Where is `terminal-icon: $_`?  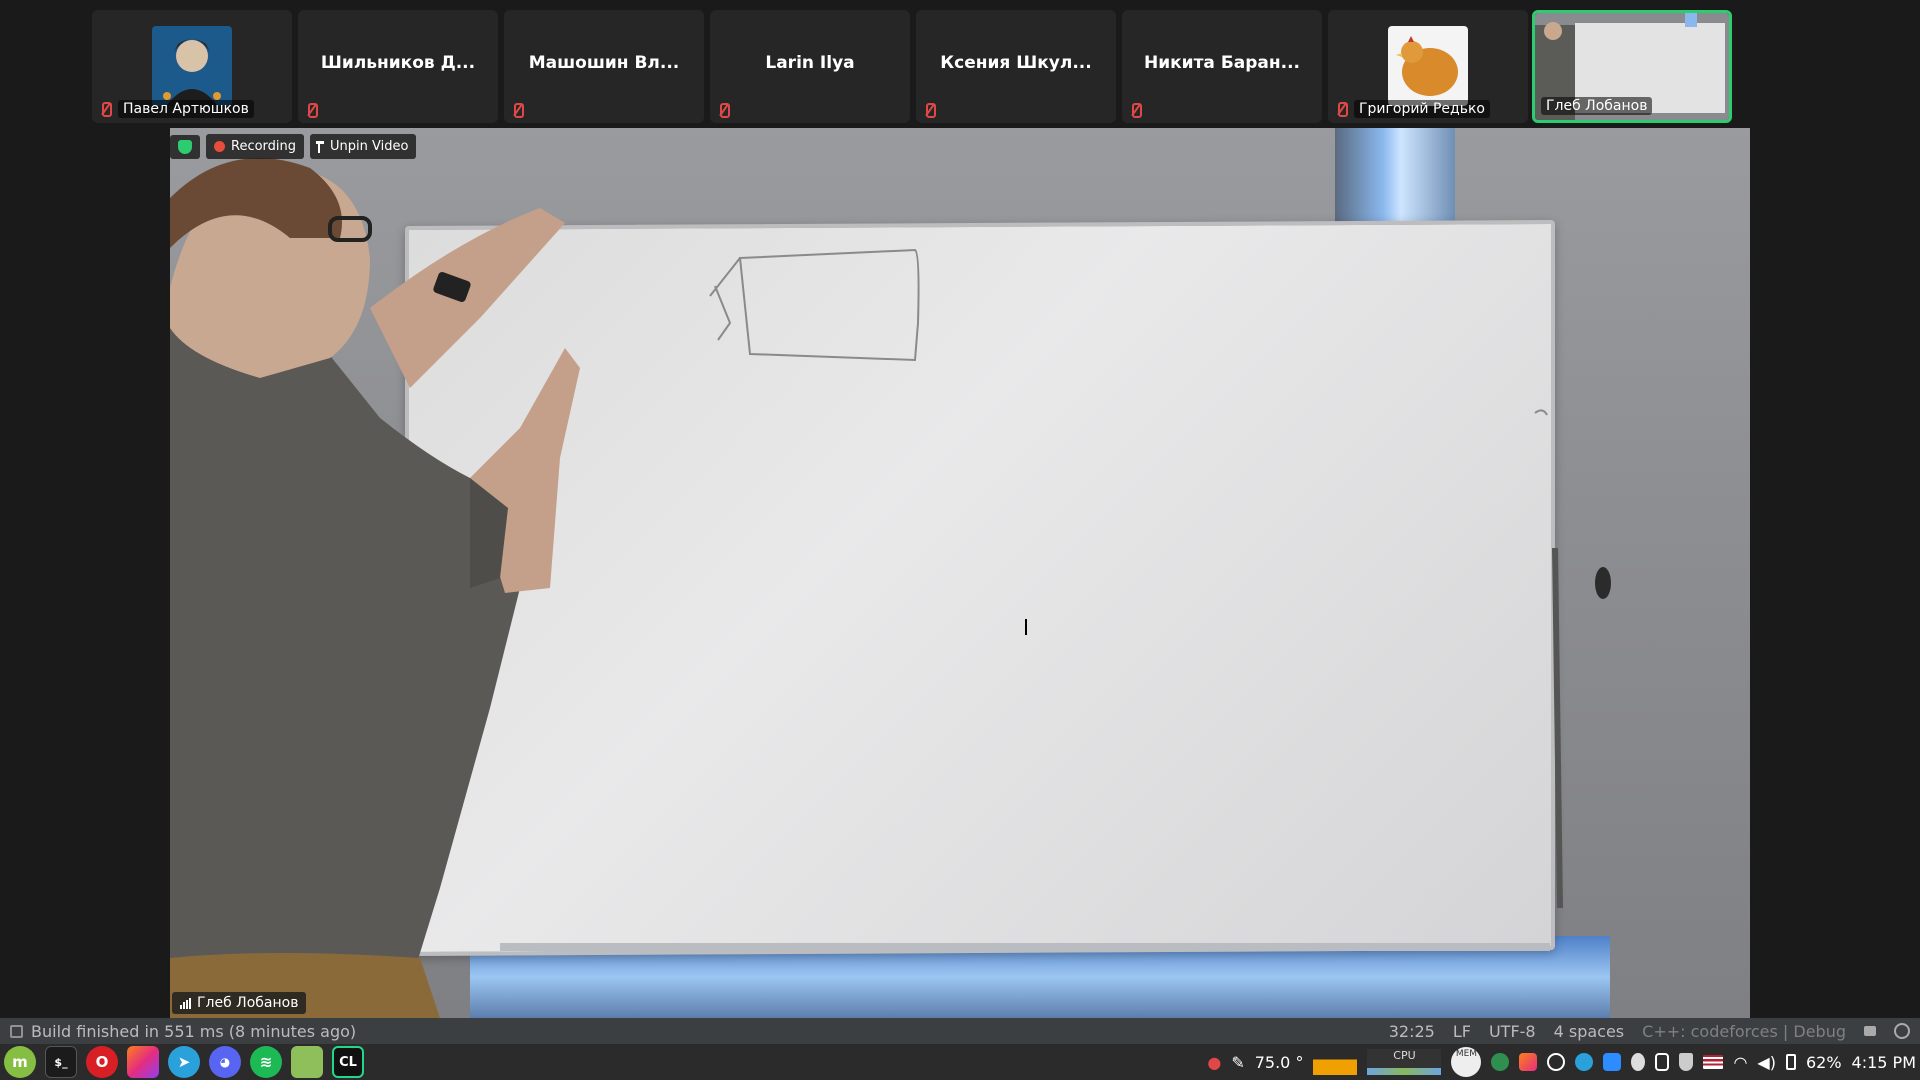
terminal-icon: $_ is located at coordinates (61, 1062).